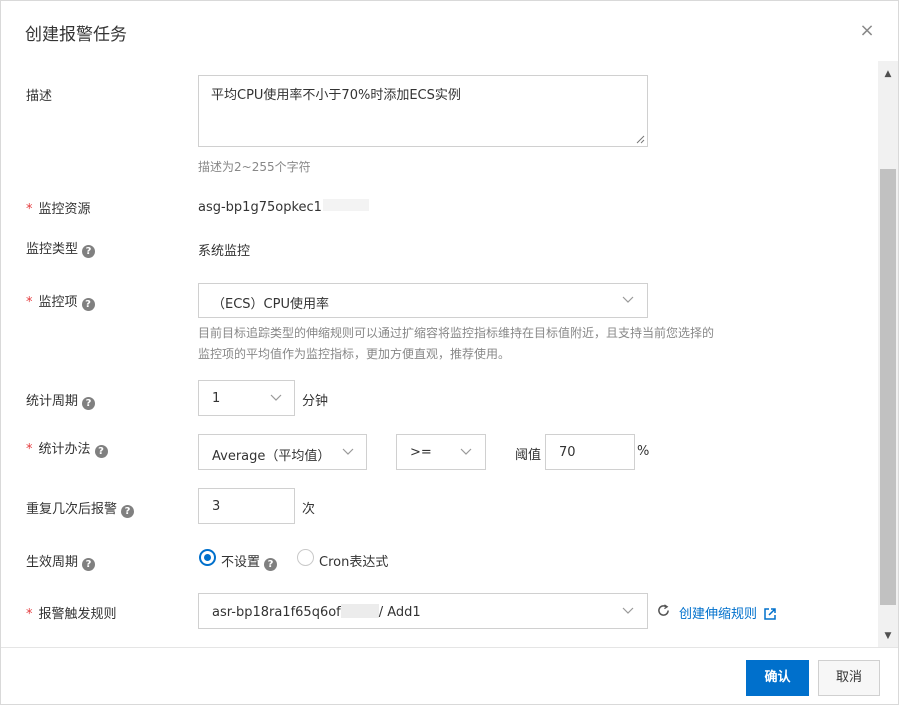  I want to click on metric-select: （ECS）CPU使用率, so click(423, 300).